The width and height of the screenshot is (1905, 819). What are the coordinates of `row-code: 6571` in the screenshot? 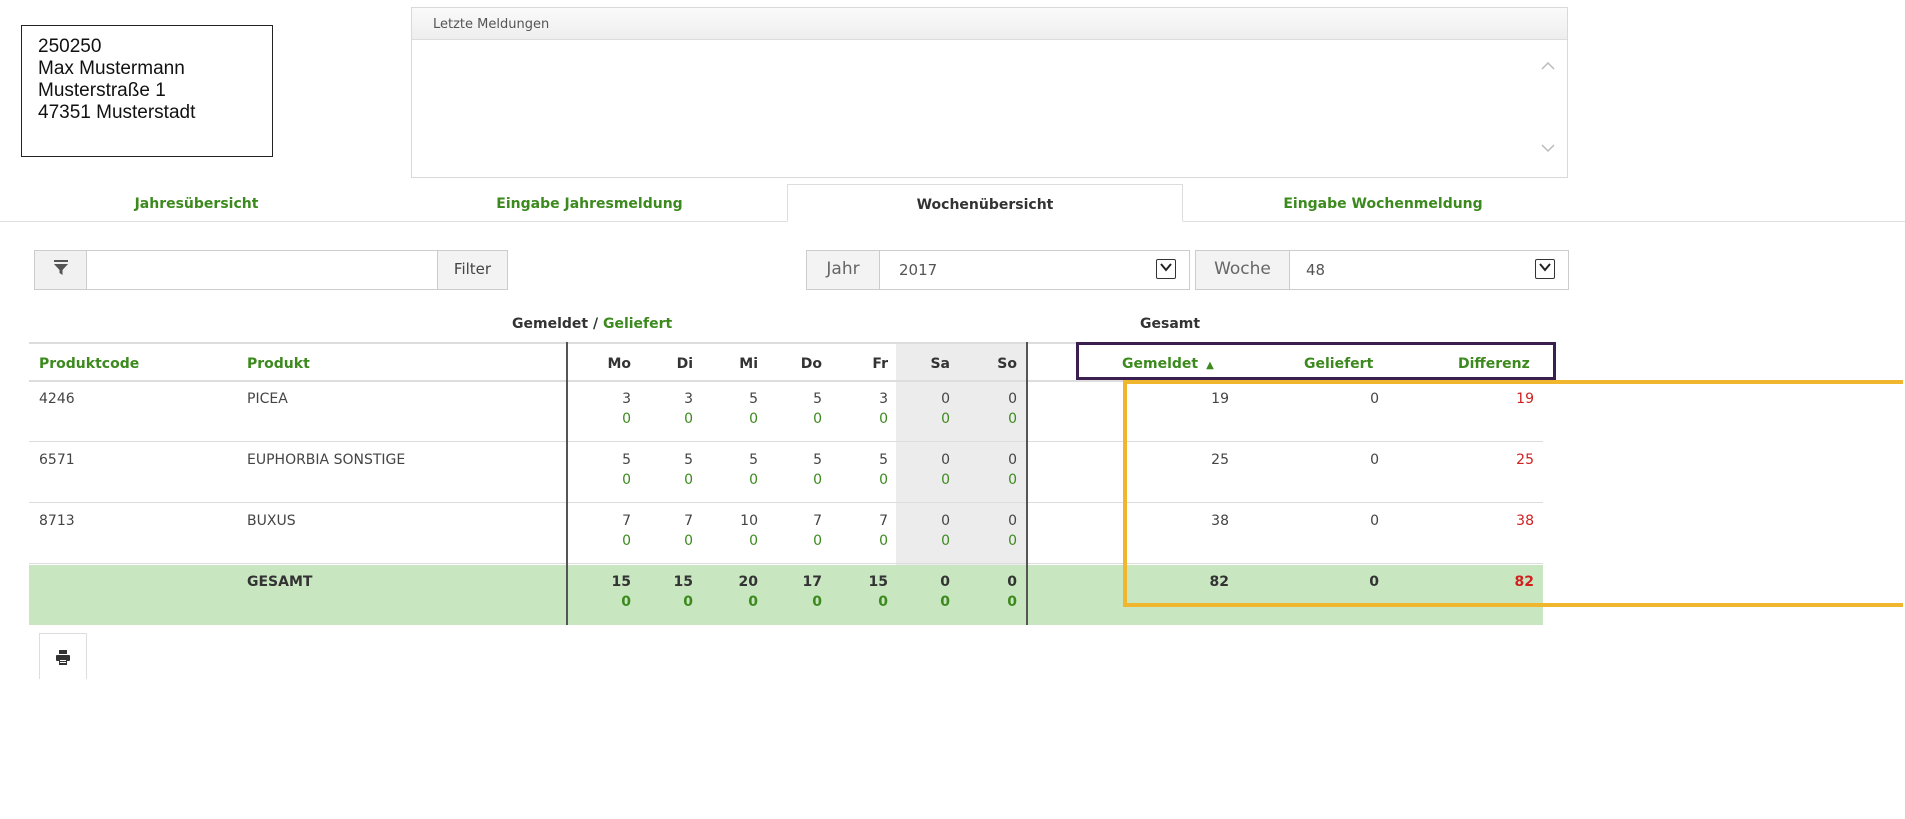 It's located at (57, 460).